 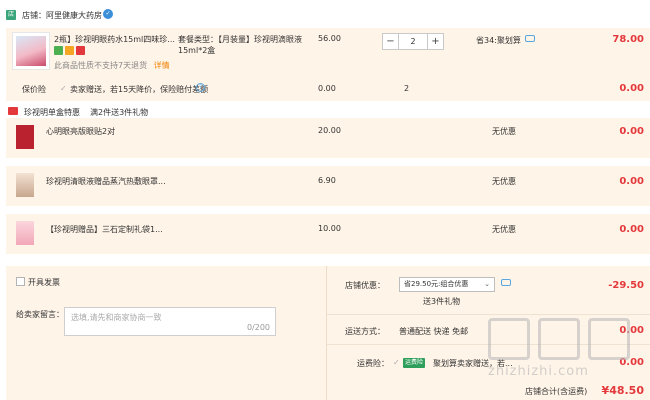 What do you see at coordinates (116, 317) in the screenshot?
I see `message-placeholder: 选填,请先和商家协商一致` at bounding box center [116, 317].